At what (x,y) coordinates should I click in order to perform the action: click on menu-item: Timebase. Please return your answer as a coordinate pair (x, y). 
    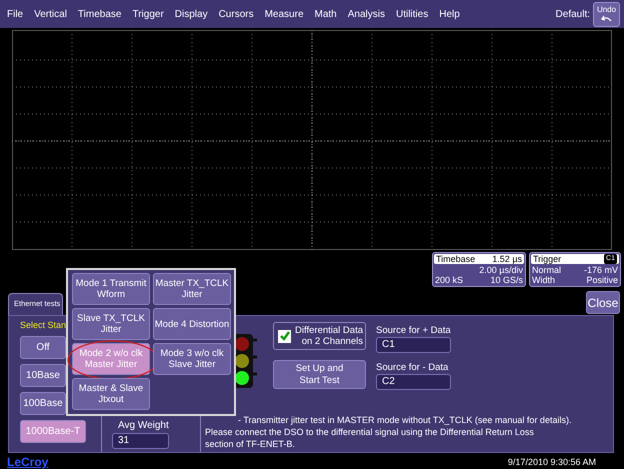
    Looking at the image, I should click on (100, 14).